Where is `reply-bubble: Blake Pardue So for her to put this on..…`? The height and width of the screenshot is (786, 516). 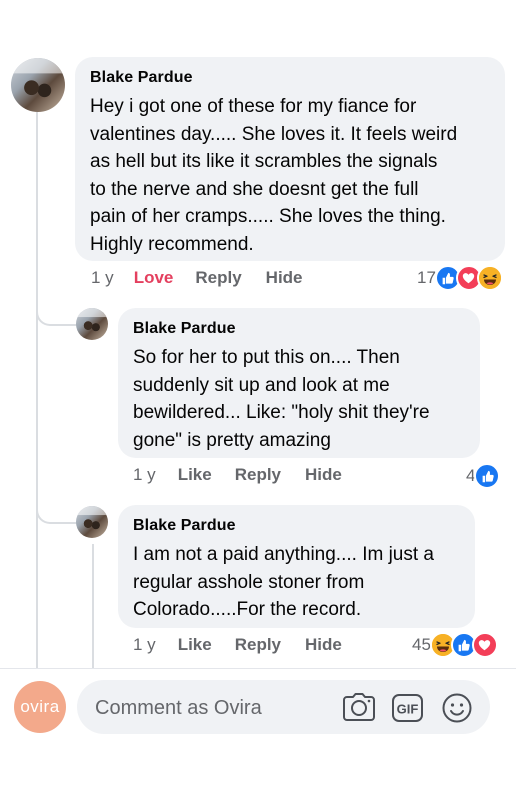
reply-bubble: Blake Pardue So for her to put this on..… is located at coordinates (299, 383).